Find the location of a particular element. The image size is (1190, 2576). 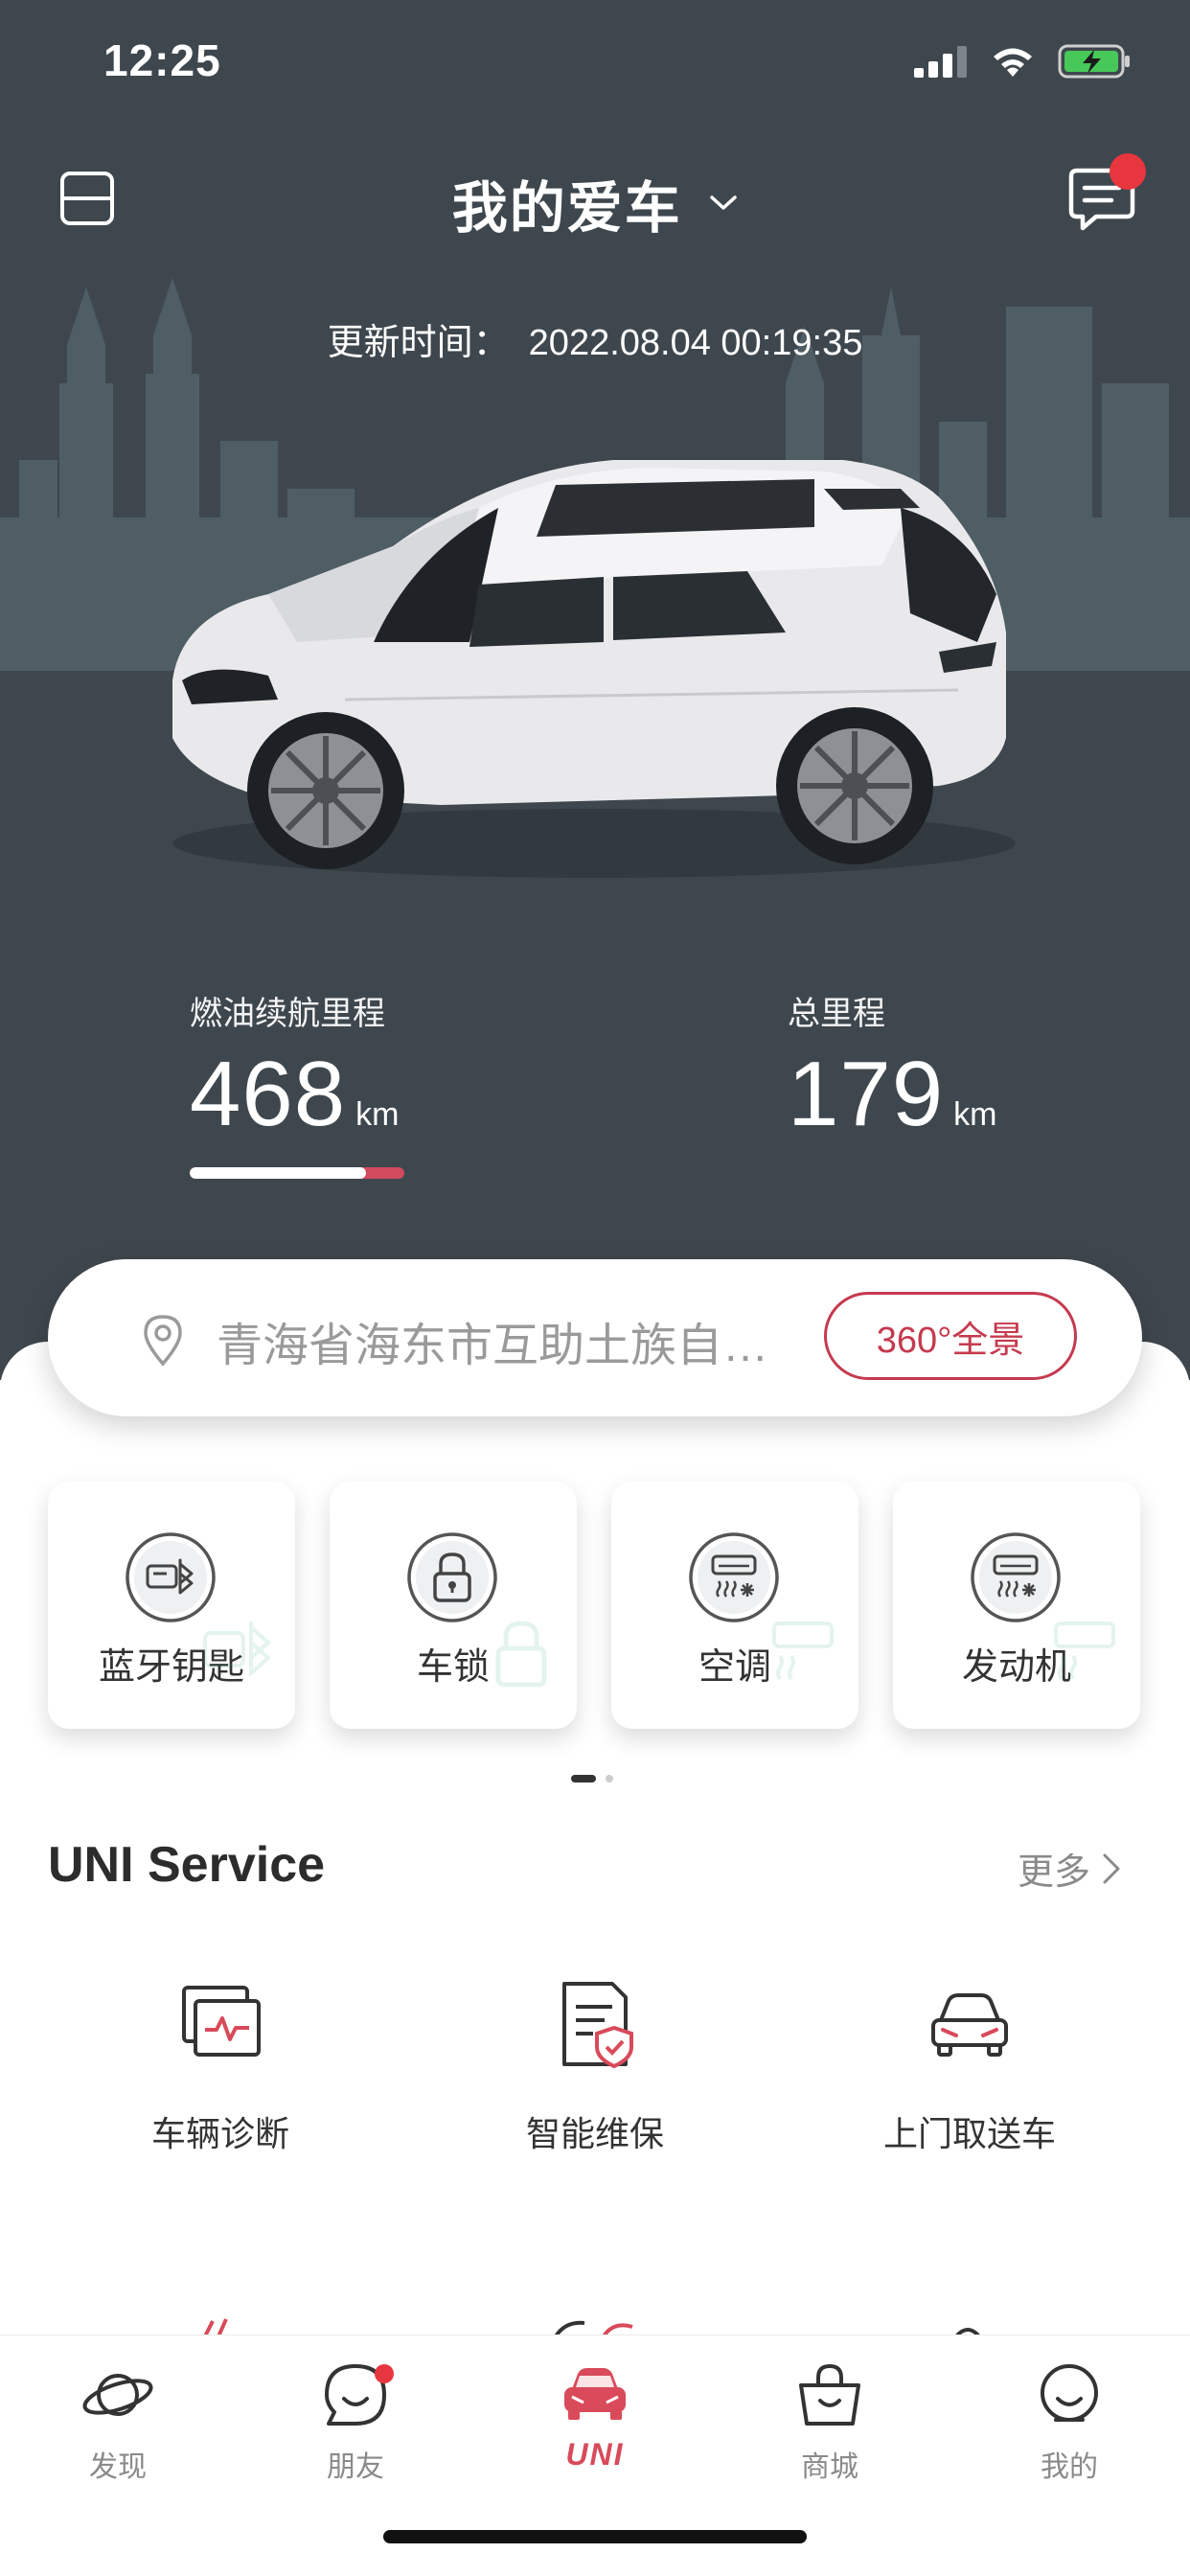

control-air-conditioner: 空调 is located at coordinates (734, 1605).